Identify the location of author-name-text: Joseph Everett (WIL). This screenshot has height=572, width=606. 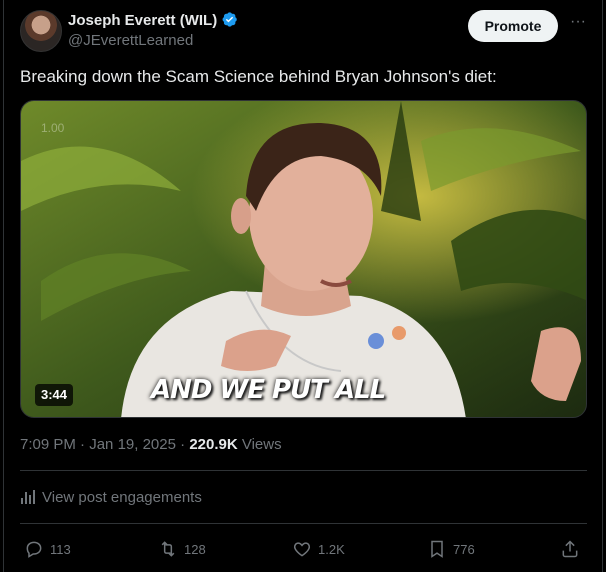
(142, 20).